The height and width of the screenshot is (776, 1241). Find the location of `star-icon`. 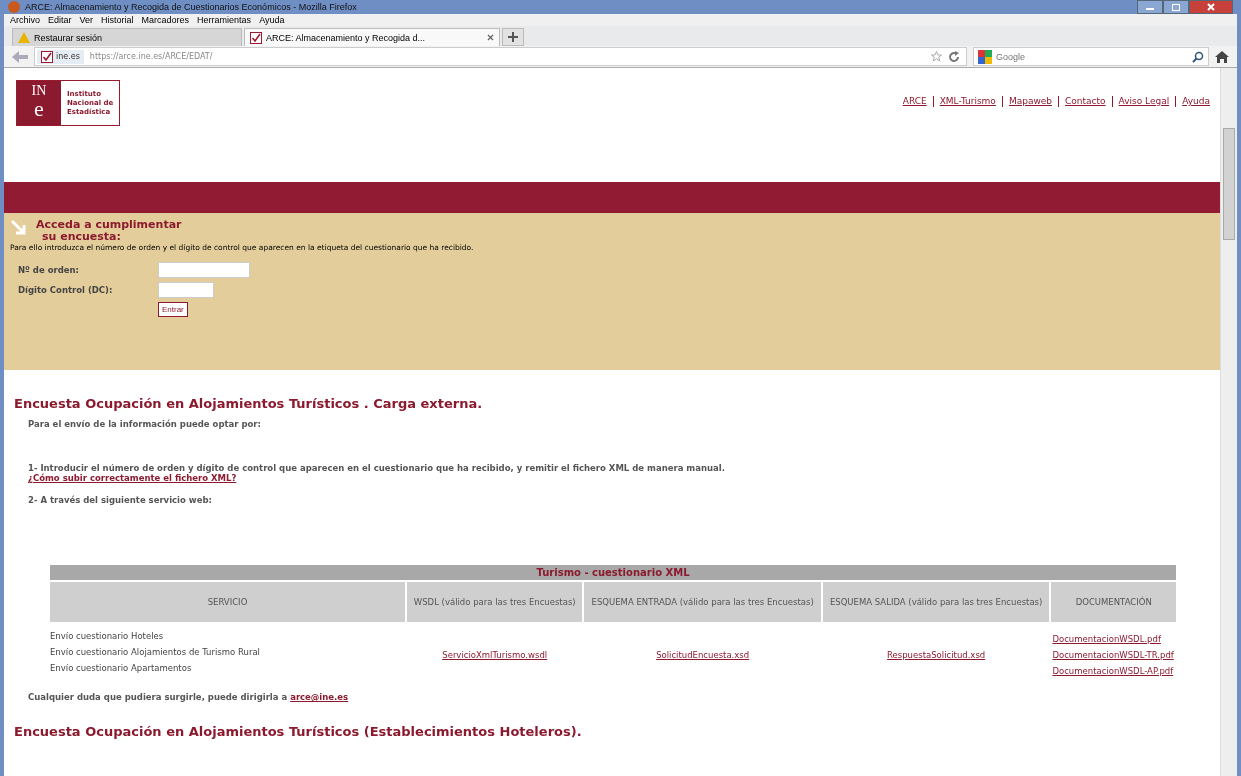

star-icon is located at coordinates (936, 56).